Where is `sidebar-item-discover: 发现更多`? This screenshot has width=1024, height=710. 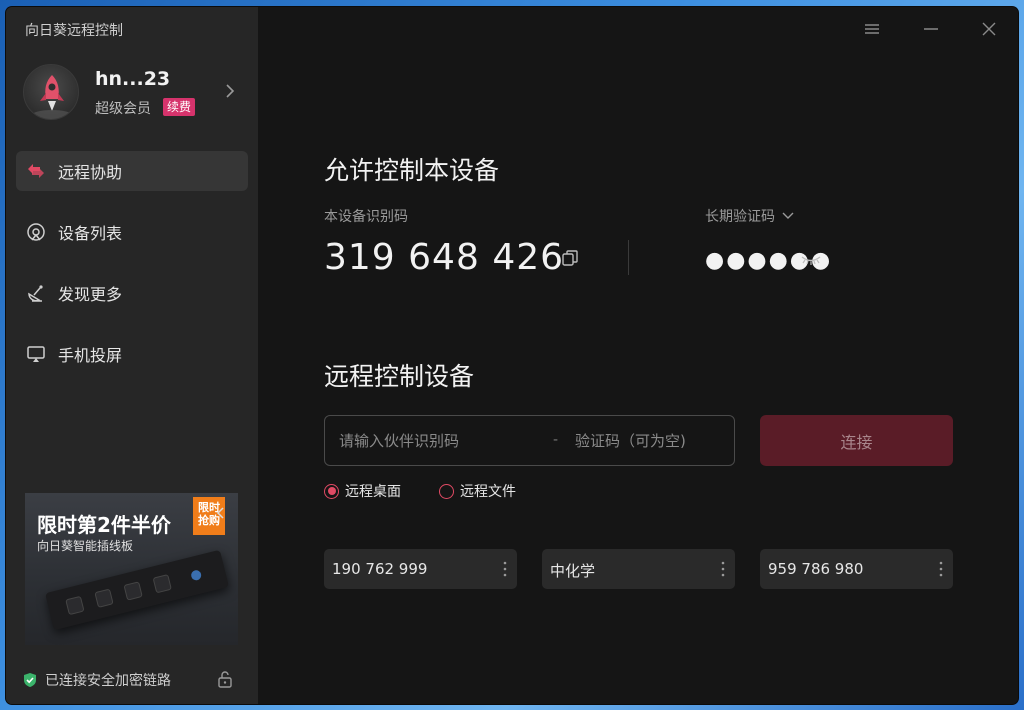
sidebar-item-discover: 发现更多 is located at coordinates (132, 293).